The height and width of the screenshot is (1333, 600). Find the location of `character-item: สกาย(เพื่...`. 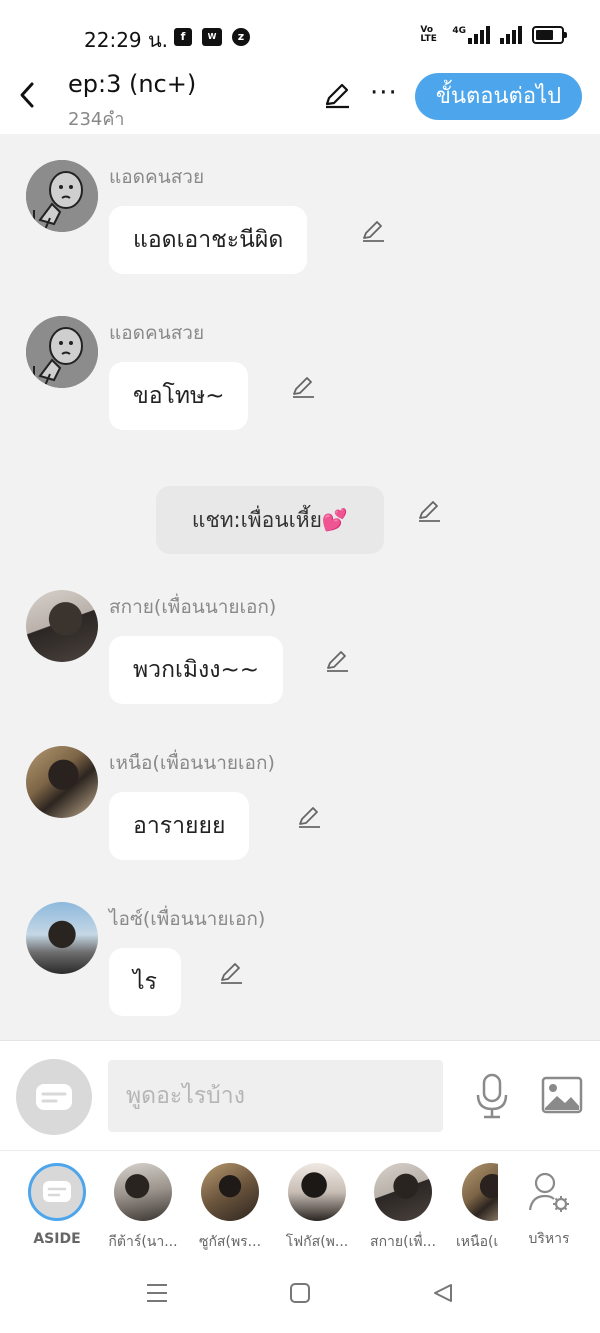

character-item: สกาย(เพื่... is located at coordinates (403, 1208).